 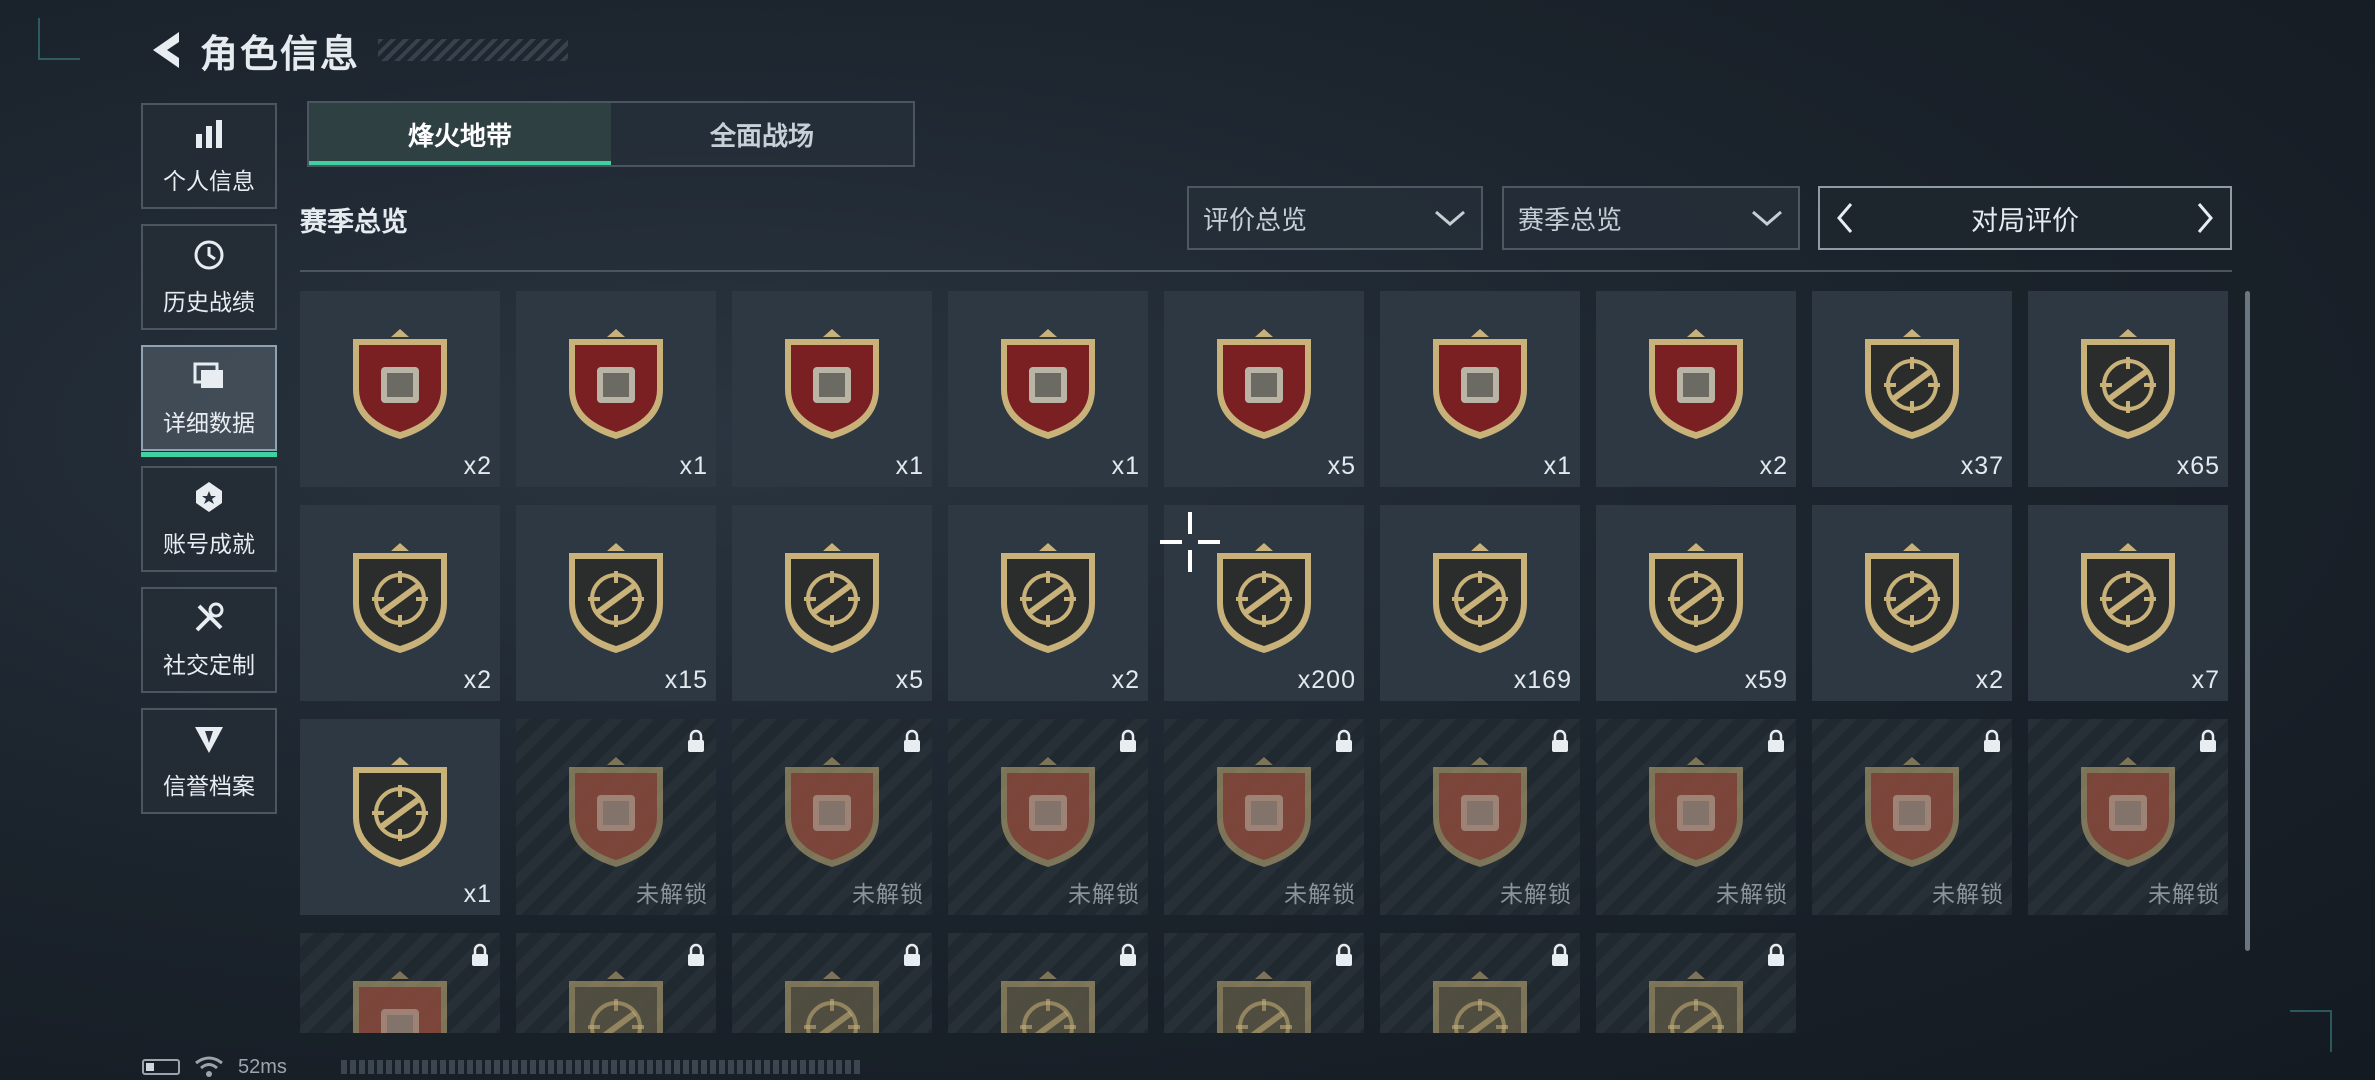 I want to click on badge-count: x7, so click(x=2205, y=680).